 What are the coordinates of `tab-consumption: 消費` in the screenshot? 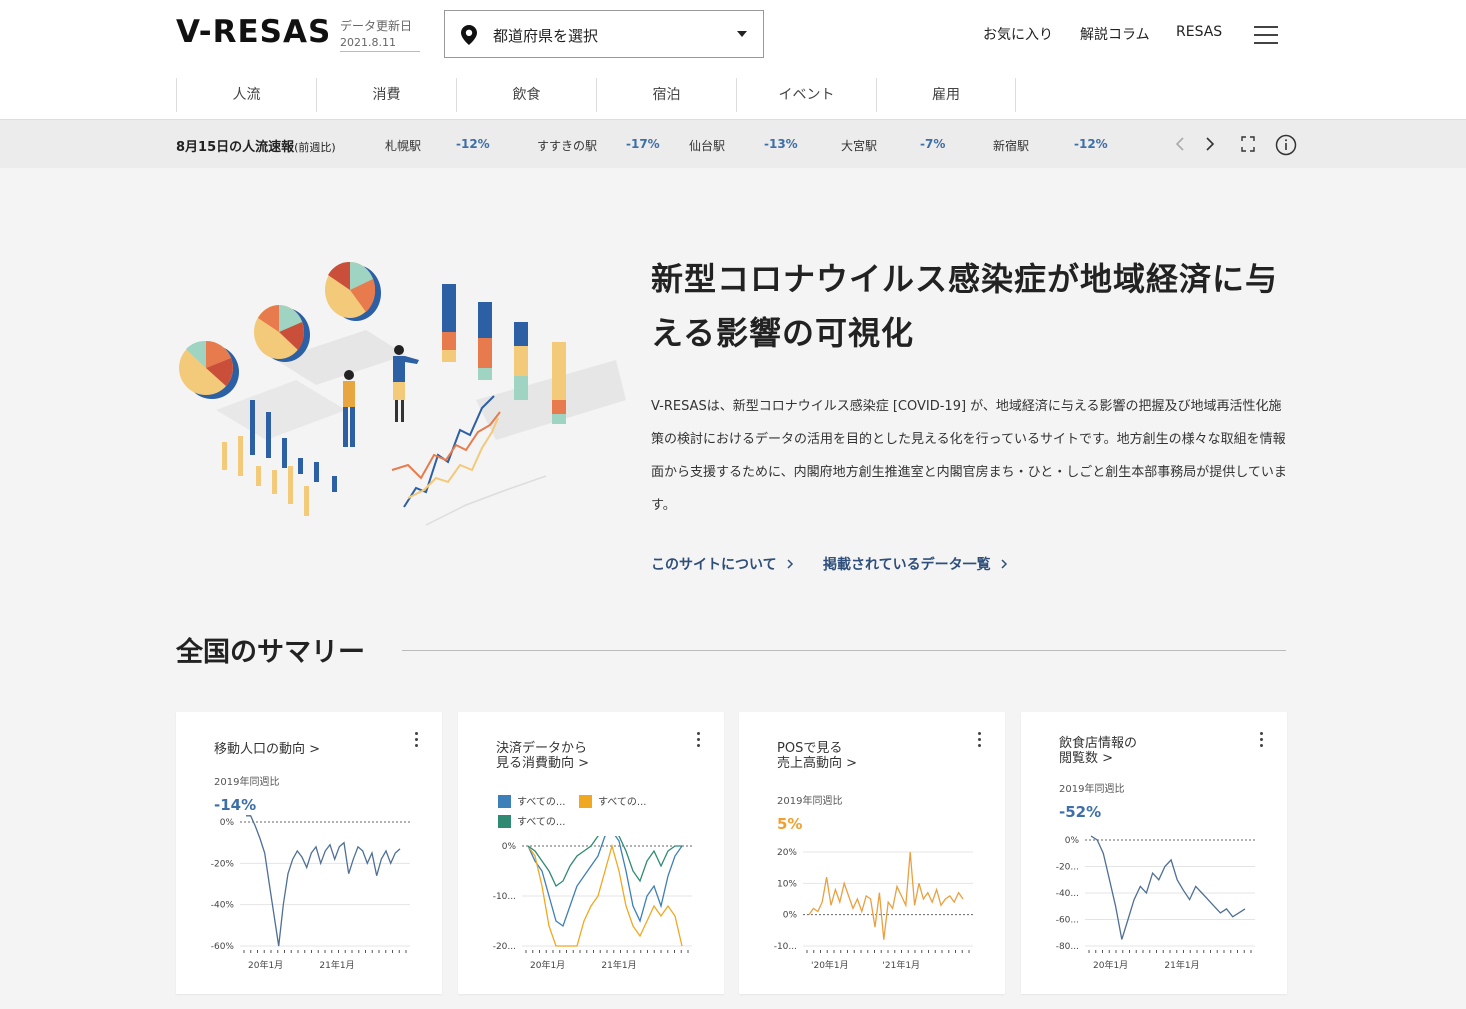 It's located at (386, 95).